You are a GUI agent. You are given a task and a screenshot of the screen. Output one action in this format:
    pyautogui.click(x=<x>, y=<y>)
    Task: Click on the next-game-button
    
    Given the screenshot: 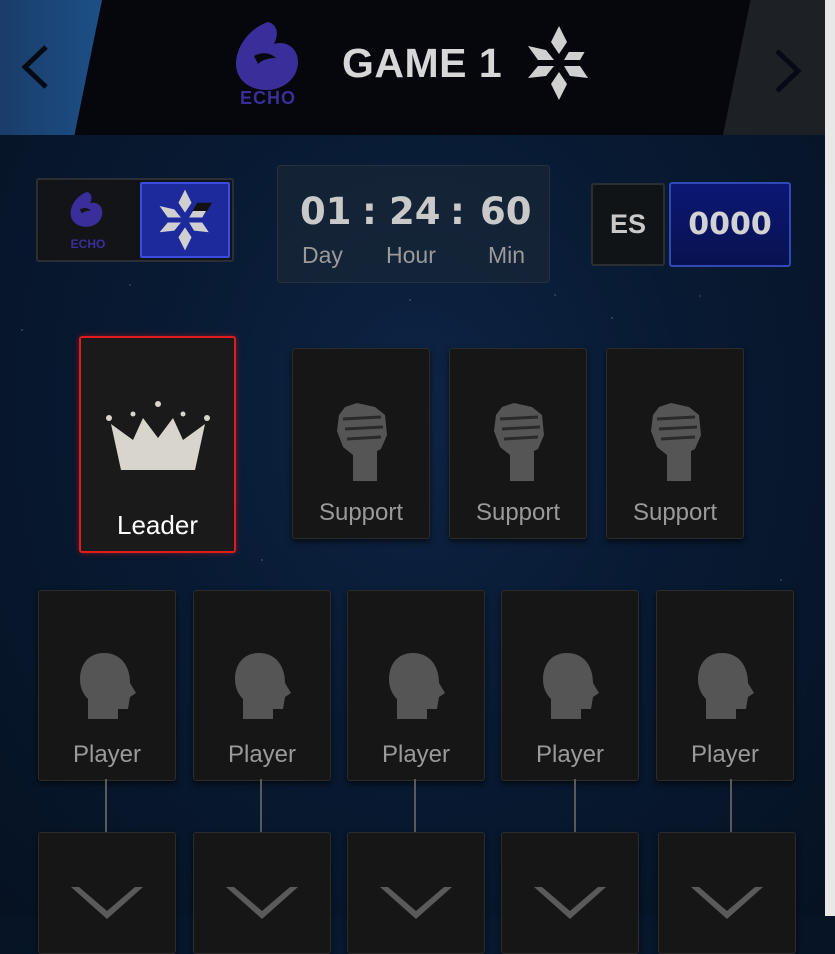 What is the action you would take?
    pyautogui.click(x=774, y=67)
    